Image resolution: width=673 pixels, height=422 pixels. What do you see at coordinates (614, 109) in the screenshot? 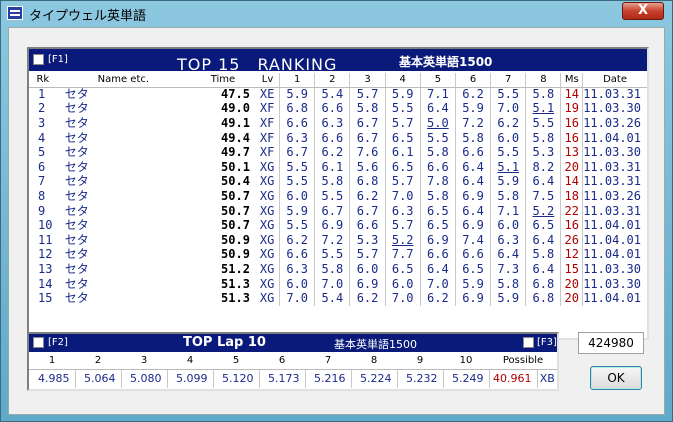
I see `date-cell: 11.03.30` at bounding box center [614, 109].